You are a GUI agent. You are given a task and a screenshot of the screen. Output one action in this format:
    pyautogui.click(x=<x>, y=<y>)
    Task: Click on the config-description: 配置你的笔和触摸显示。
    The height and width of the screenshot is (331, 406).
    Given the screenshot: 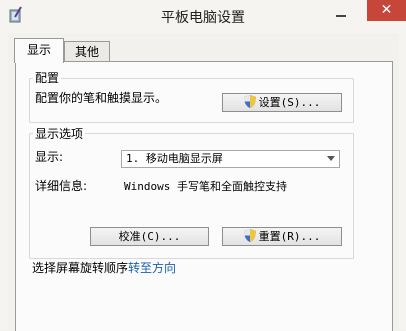 What is the action you would take?
    pyautogui.click(x=101, y=98)
    